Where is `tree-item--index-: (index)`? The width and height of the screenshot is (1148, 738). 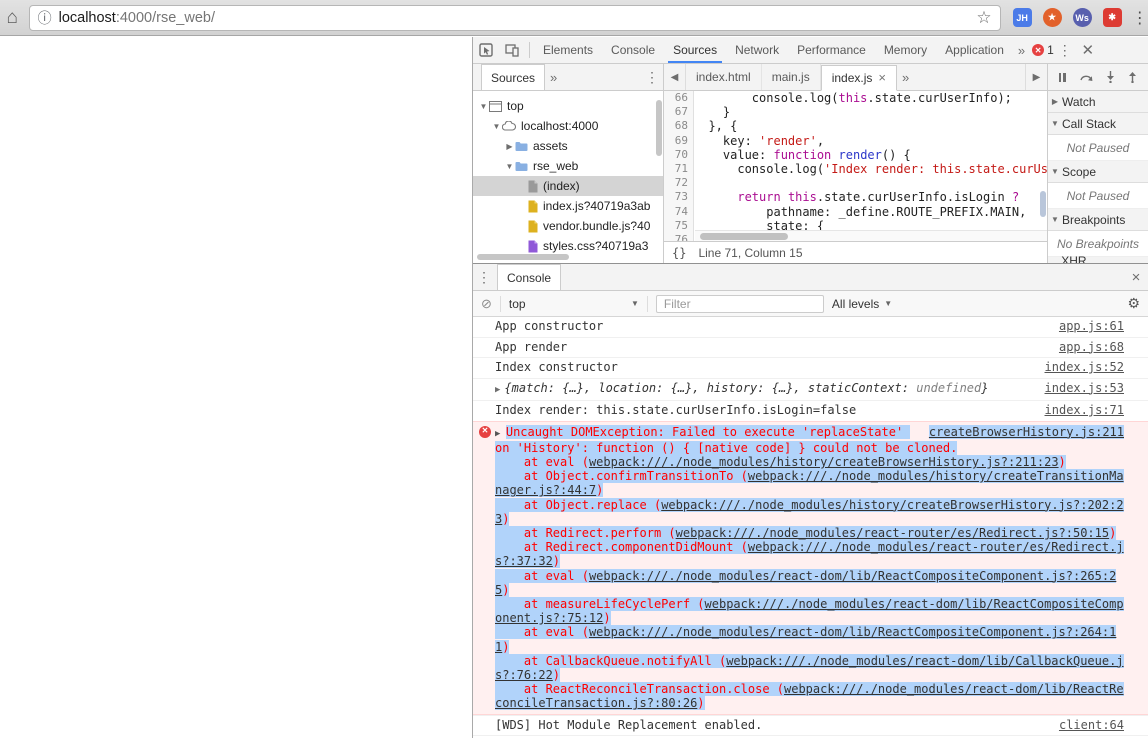 tree-item--index-: (index) is located at coordinates (568, 186).